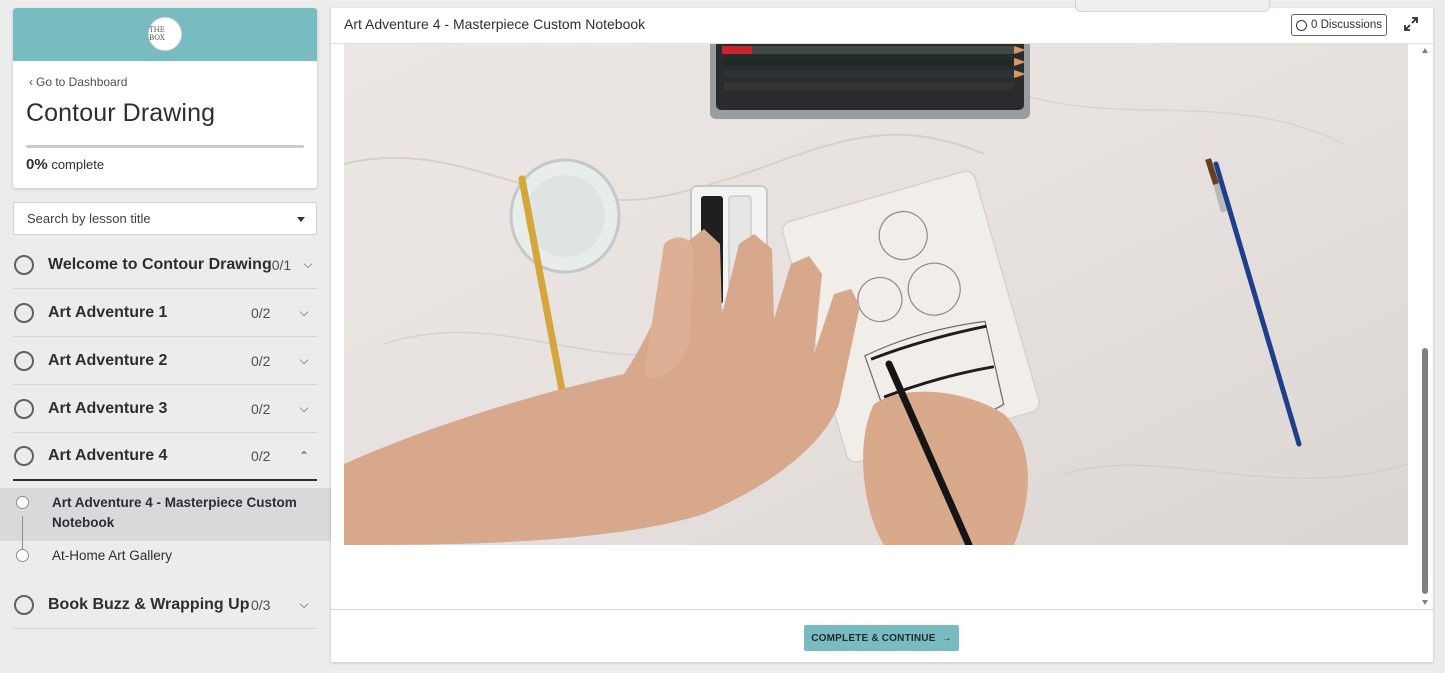  I want to click on section-title: Art Adventure 2, so click(108, 360).